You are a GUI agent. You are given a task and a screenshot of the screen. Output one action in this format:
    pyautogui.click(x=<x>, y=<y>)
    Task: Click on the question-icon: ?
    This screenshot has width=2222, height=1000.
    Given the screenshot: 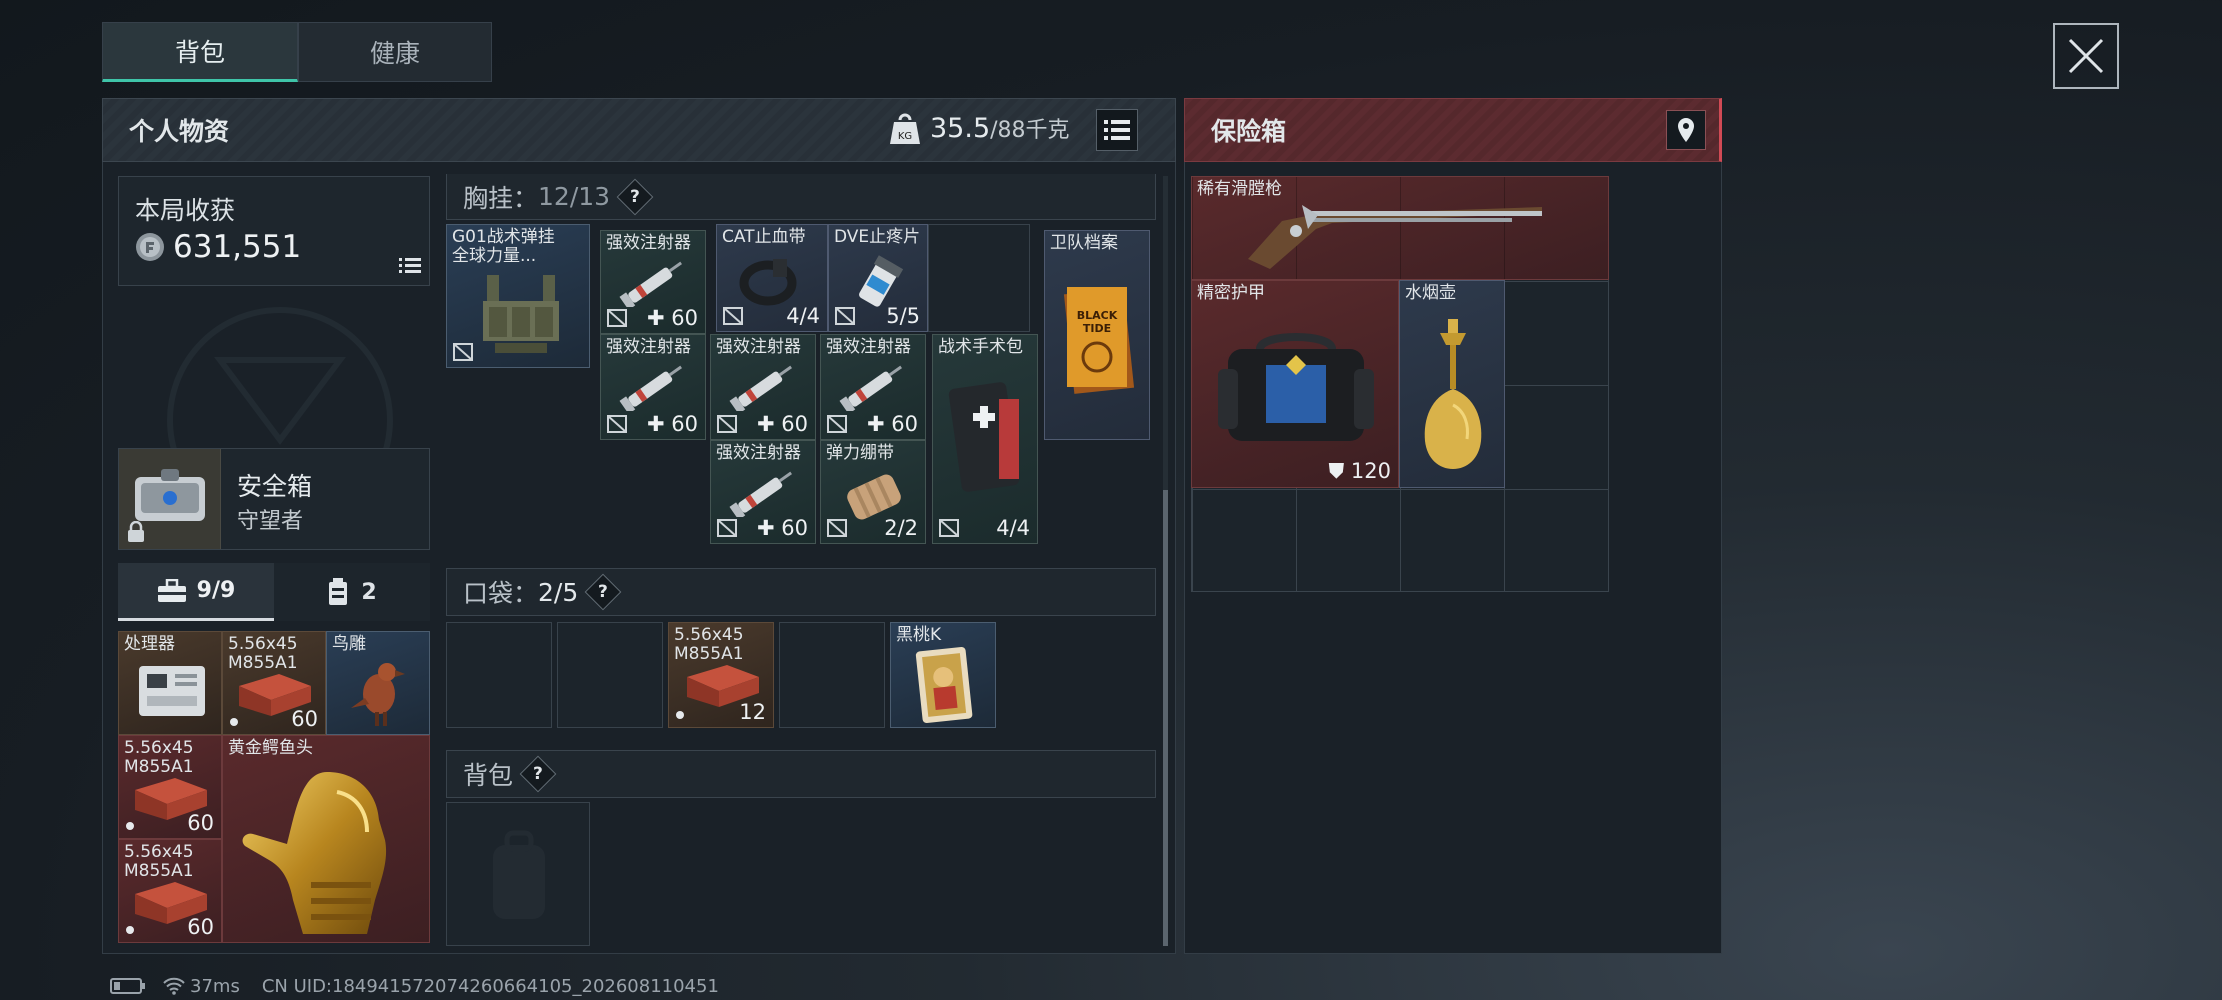 What is the action you would take?
    pyautogui.click(x=538, y=774)
    